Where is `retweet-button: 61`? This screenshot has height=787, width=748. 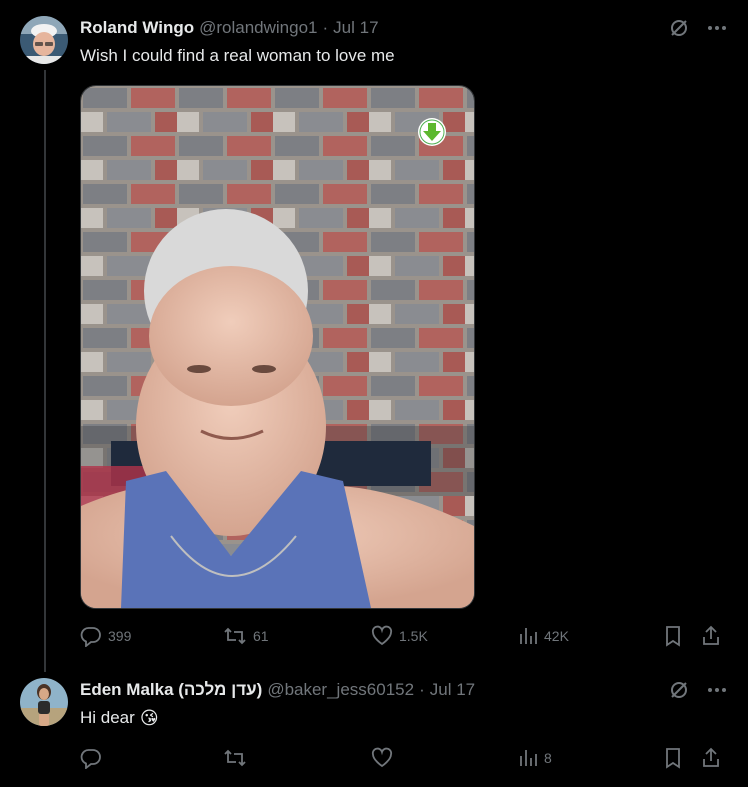 retweet-button: 61 is located at coordinates (297, 636).